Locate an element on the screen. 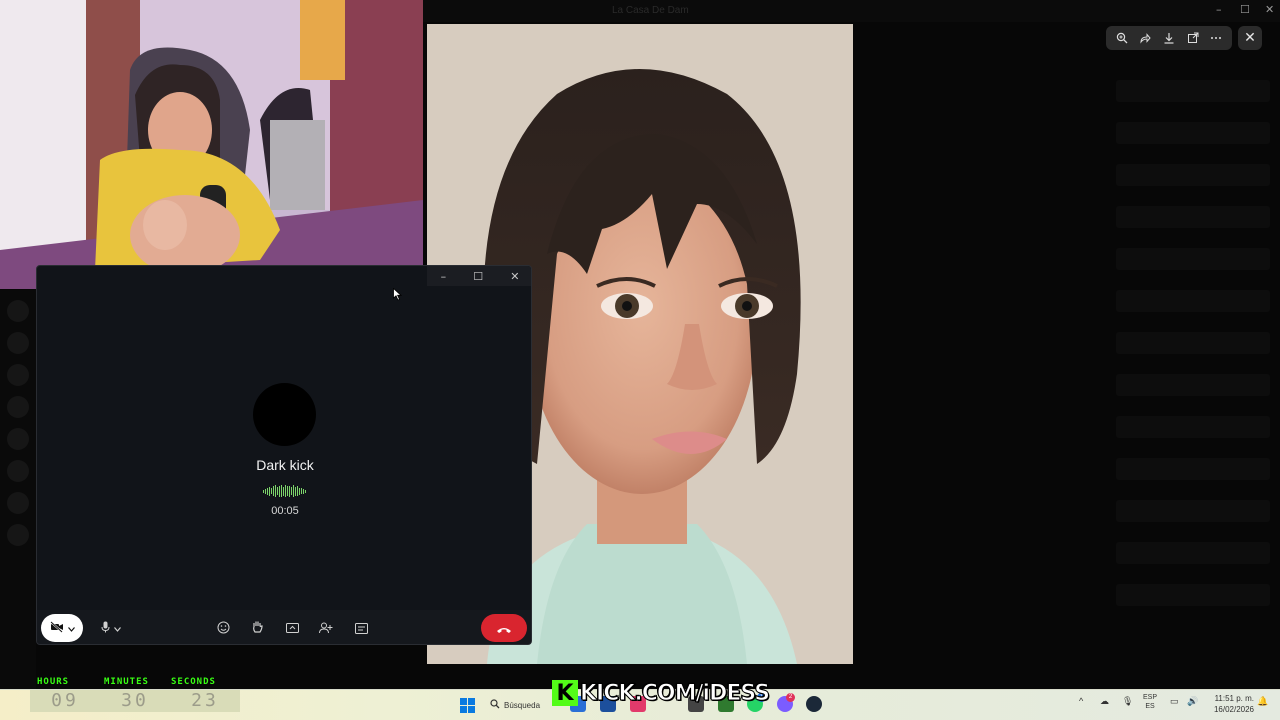 The width and height of the screenshot is (1280, 720). webcam-feed is located at coordinates (211, 144).